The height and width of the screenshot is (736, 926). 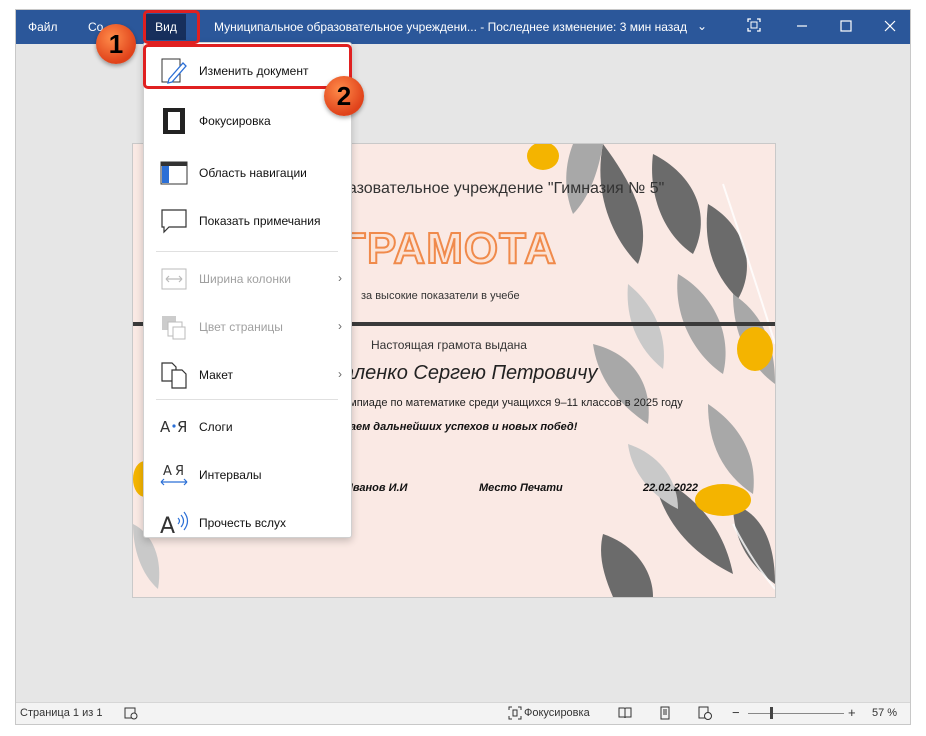 What do you see at coordinates (260, 221) in the screenshot?
I see `menu-item-label: Показать примечания` at bounding box center [260, 221].